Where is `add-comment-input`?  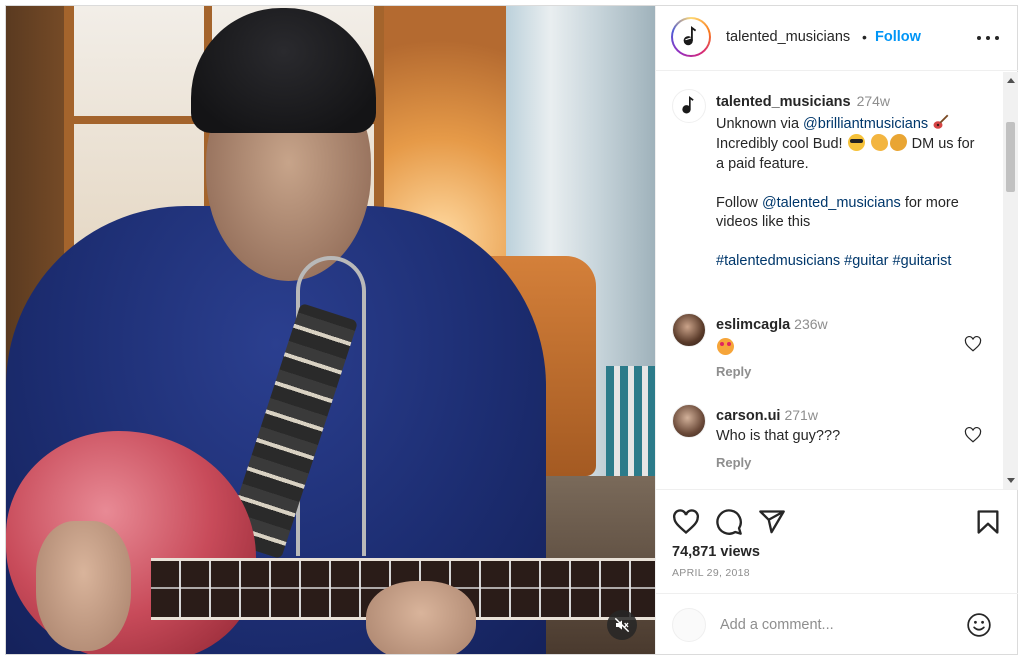
add-comment-input is located at coordinates (835, 625).